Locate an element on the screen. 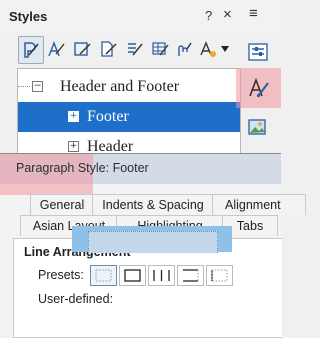  collapse-icon: − is located at coordinates (37, 86).